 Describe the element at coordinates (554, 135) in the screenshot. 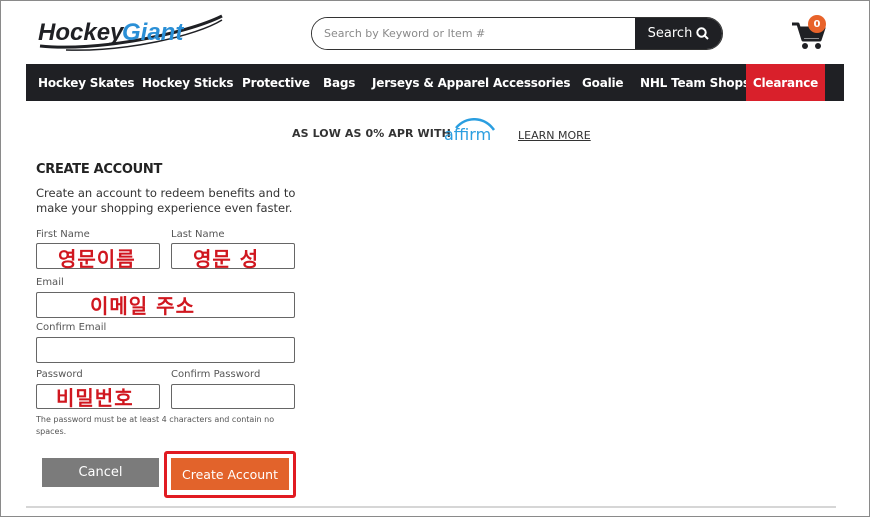

I see `learn-more-link: LEARN MORE` at that location.